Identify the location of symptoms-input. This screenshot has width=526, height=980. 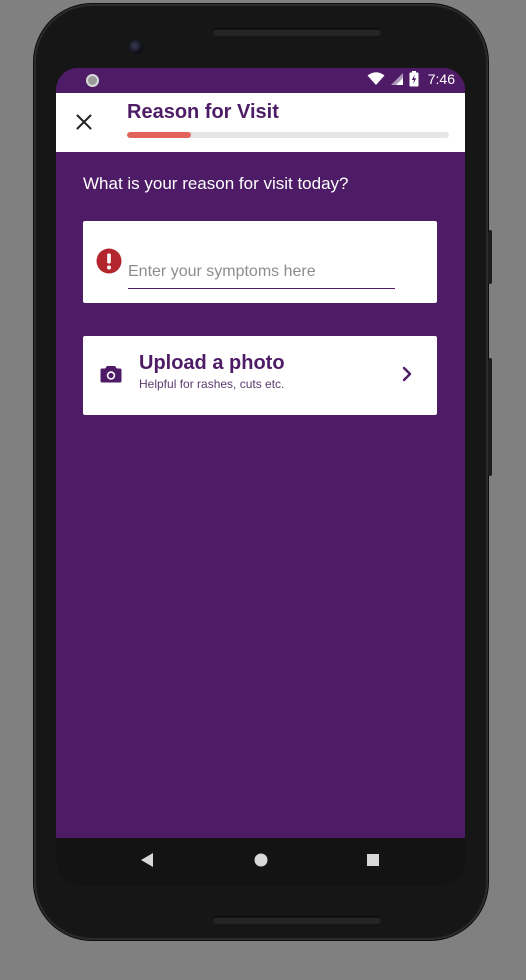
(261, 270).